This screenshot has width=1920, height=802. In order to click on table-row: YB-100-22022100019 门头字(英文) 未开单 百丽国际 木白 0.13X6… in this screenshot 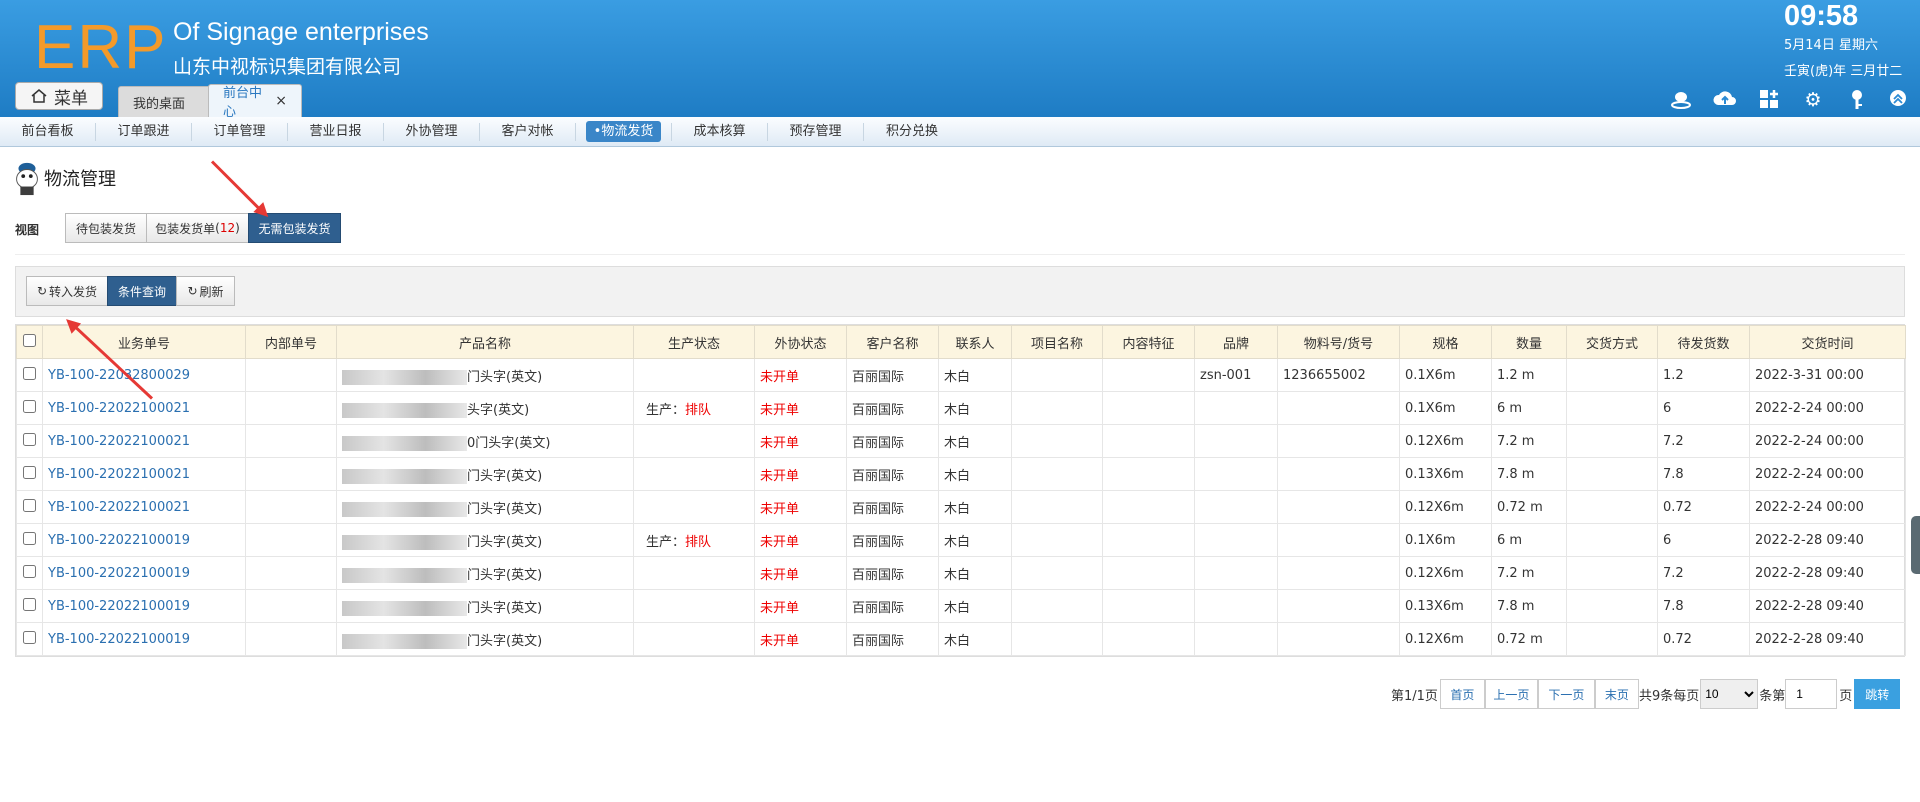, I will do `click(961, 606)`.